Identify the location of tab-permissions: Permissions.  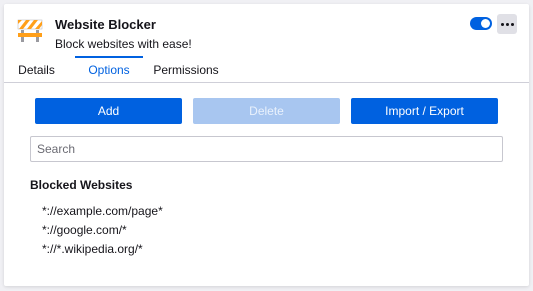
(186, 70).